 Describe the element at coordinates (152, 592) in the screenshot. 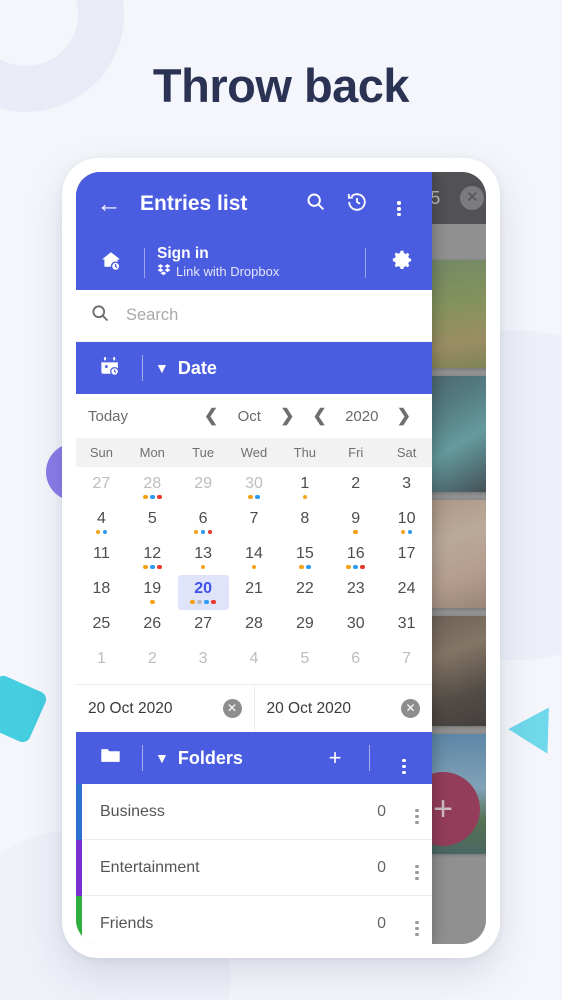

I see `calendar-day: 19` at that location.